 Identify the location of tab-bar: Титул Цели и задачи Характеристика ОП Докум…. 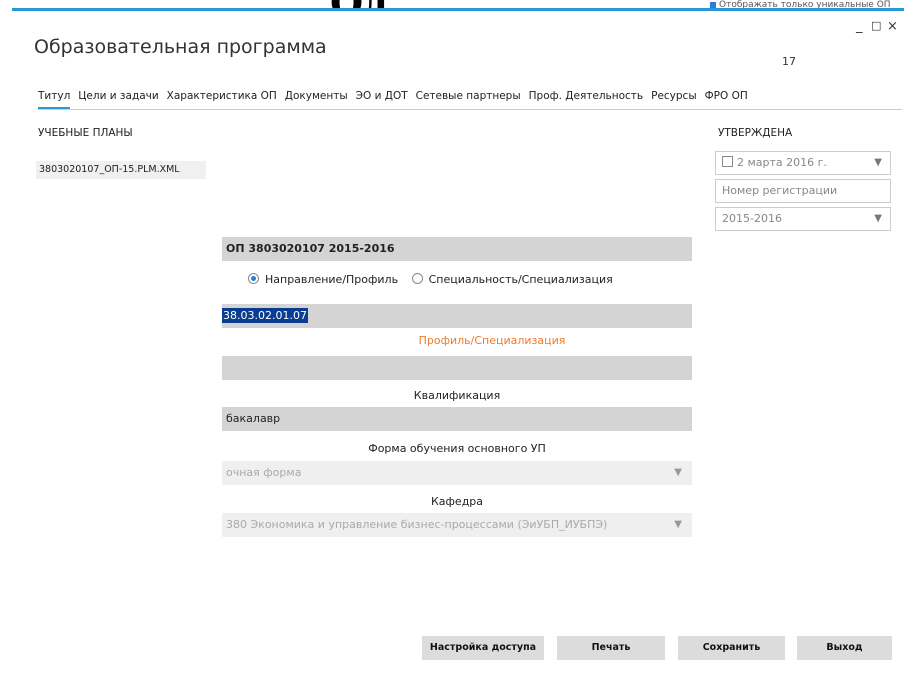
(397, 99).